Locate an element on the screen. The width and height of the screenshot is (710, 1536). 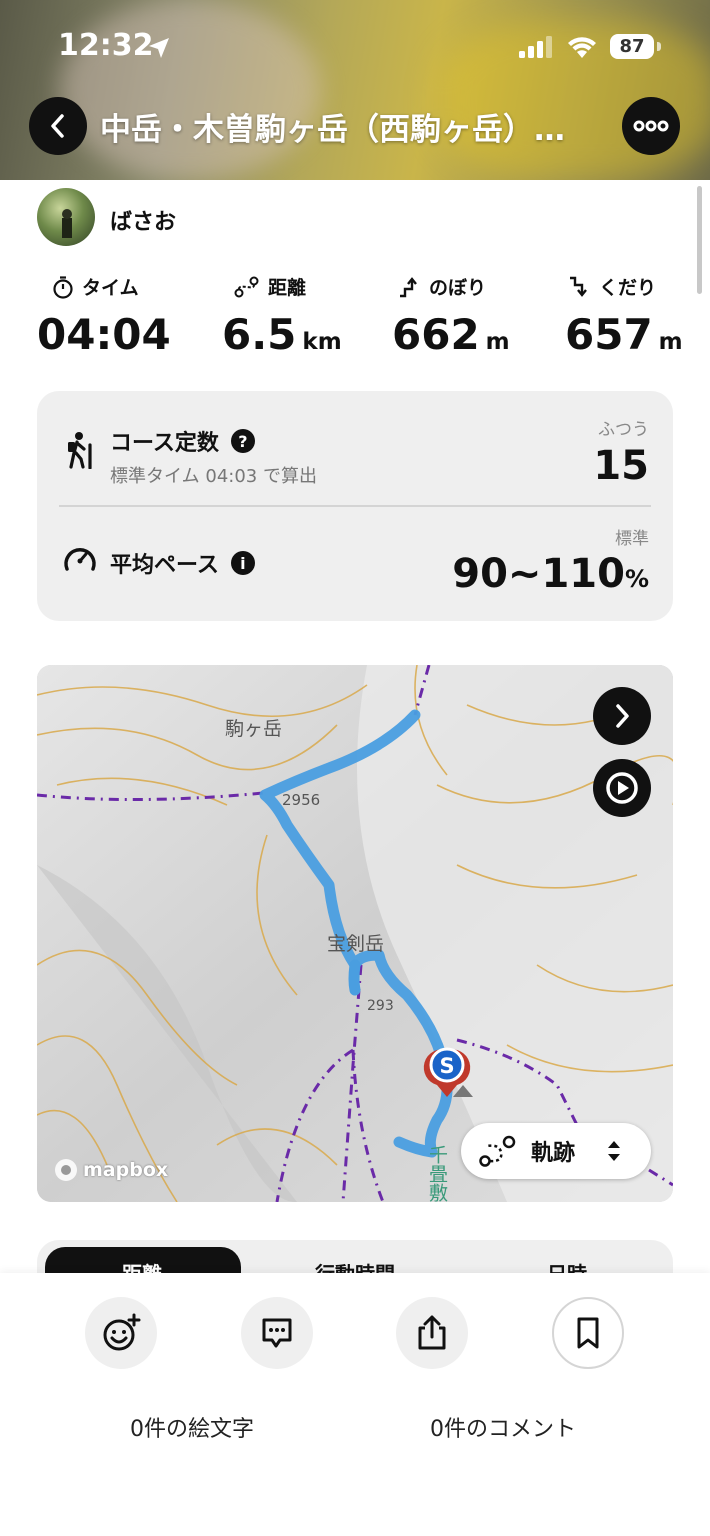
map-next-button is located at coordinates (622, 716).